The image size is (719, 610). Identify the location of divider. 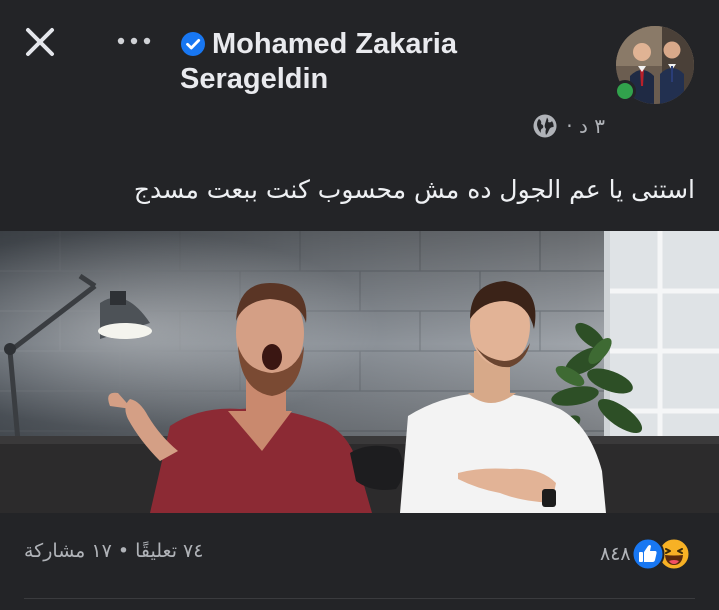
(359, 598).